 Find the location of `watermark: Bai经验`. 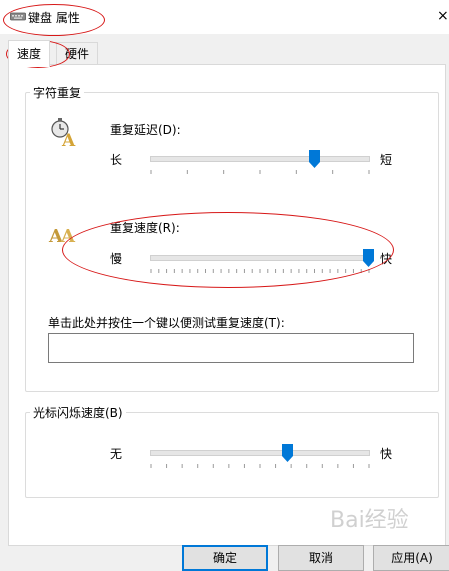

watermark: Bai经验 is located at coordinates (369, 520).